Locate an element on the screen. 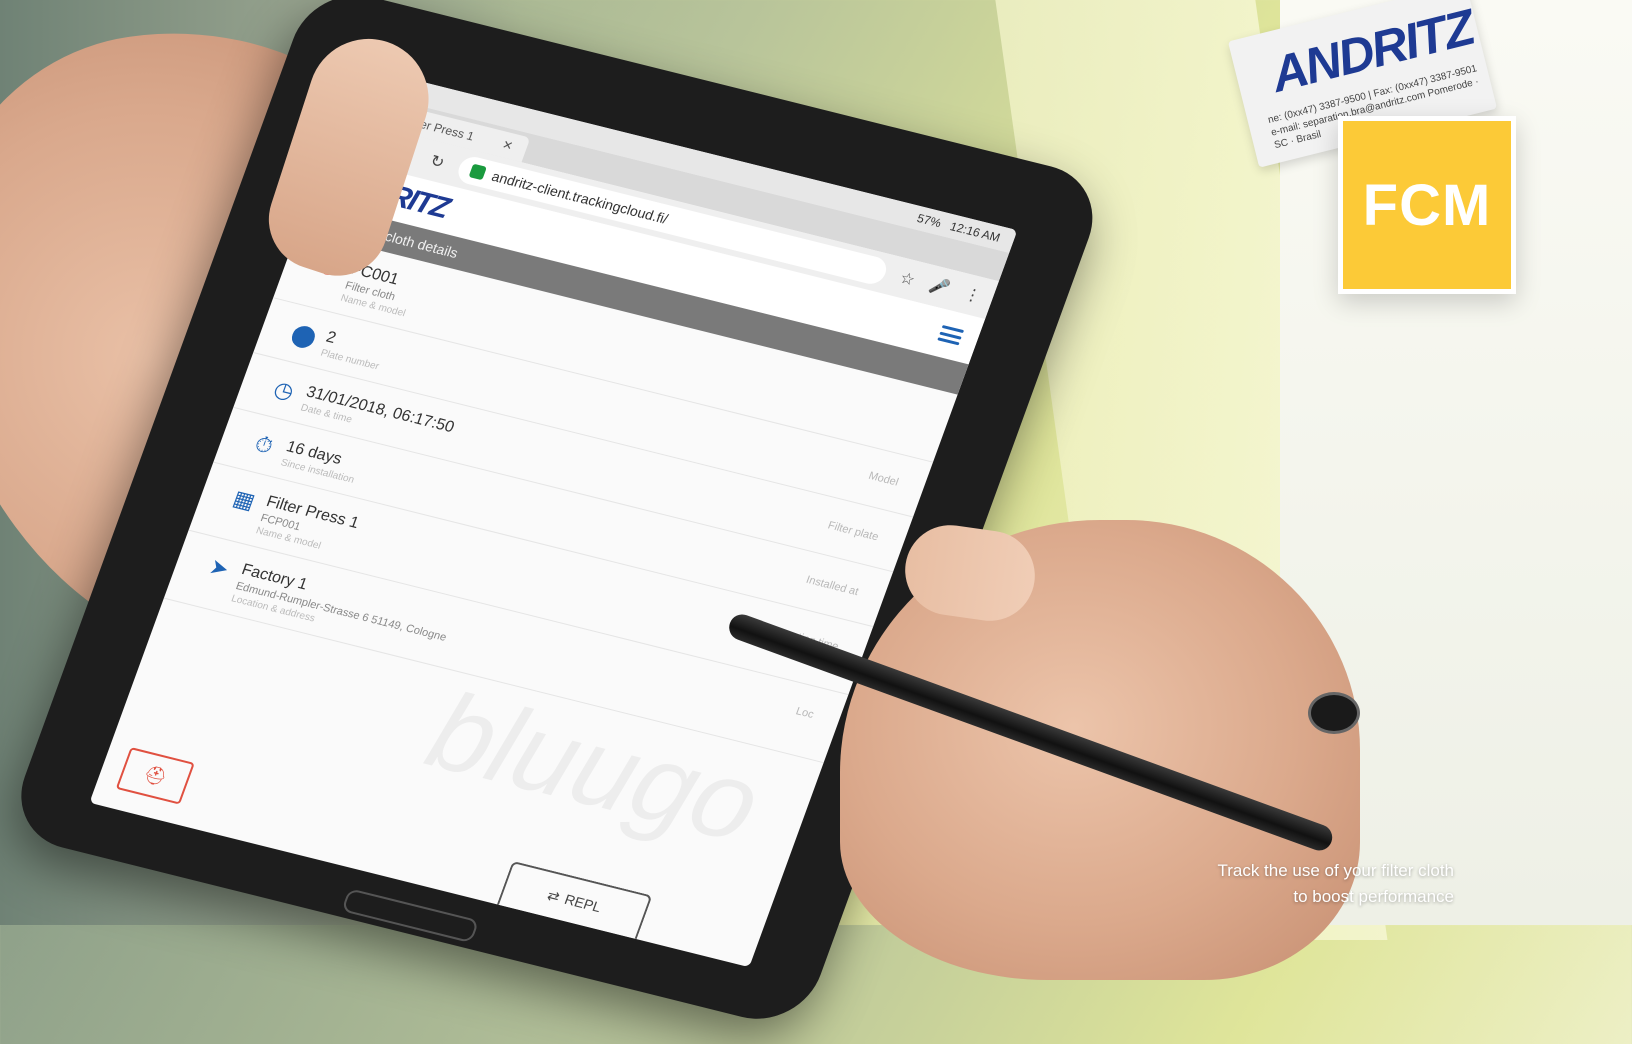 Image resolution: width=1632 pixels, height=1044 pixels. lock-icon is located at coordinates (478, 172).